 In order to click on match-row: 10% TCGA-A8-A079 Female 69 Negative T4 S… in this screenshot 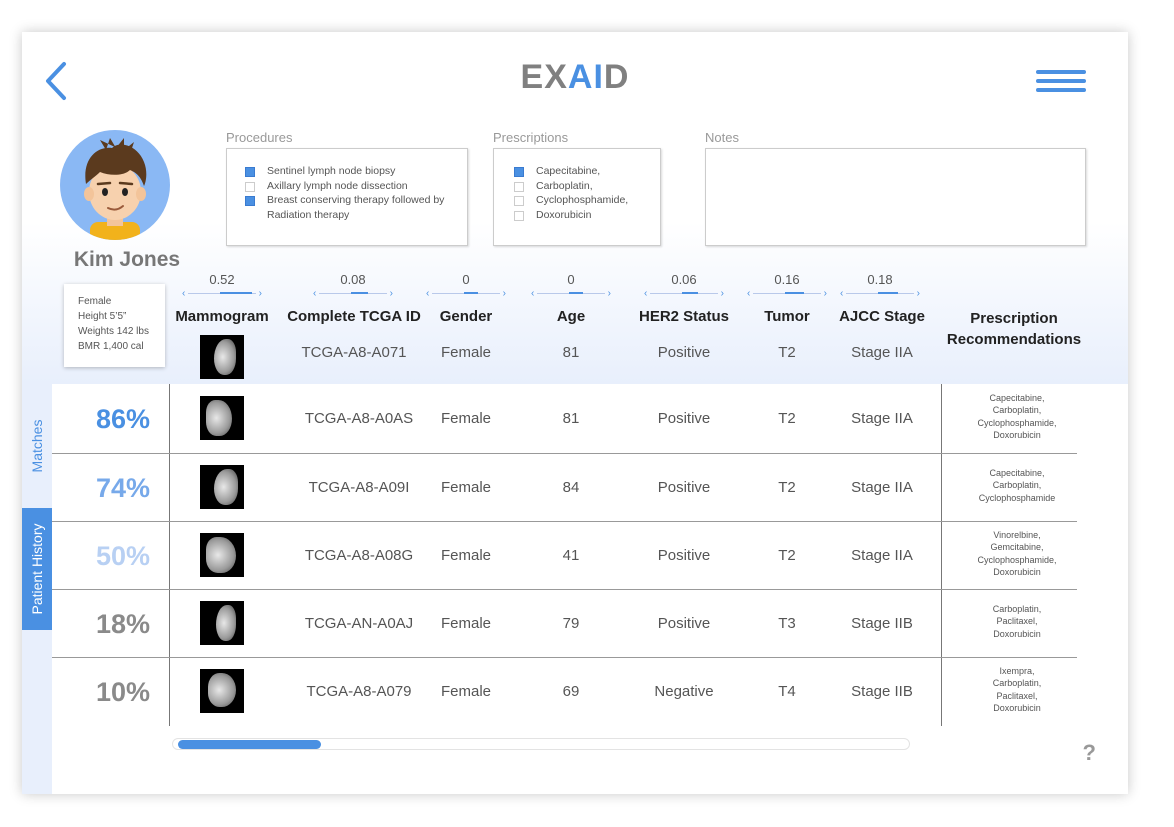, I will do `click(564, 691)`.